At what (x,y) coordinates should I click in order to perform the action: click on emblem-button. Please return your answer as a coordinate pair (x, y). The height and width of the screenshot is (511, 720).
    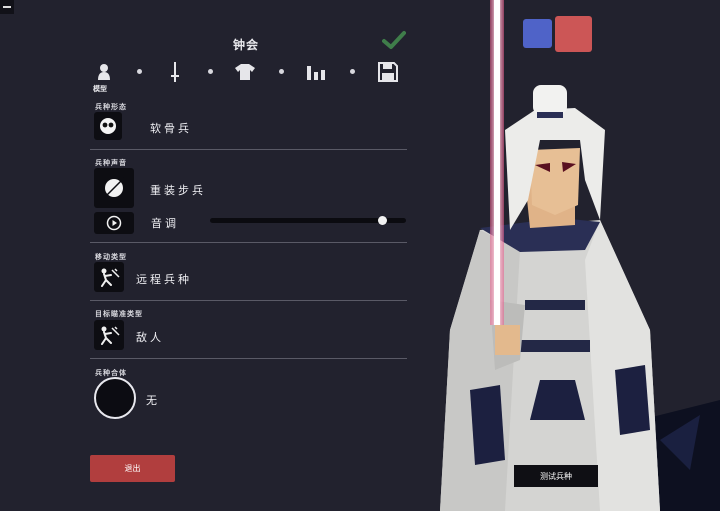
    Looking at the image, I should click on (108, 126).